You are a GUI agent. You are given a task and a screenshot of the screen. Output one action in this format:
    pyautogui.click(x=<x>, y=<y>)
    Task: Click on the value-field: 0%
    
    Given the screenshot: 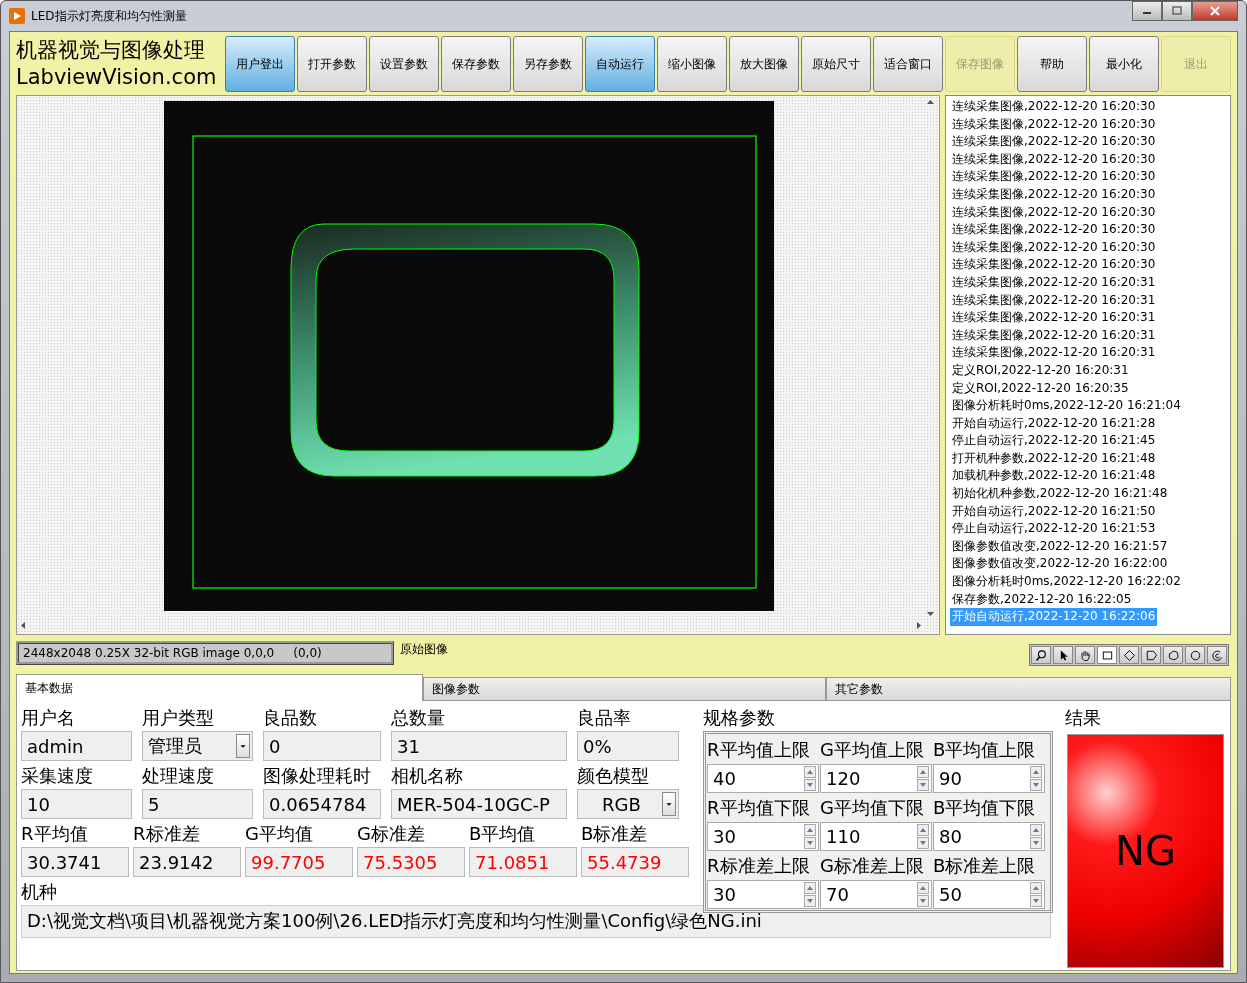 What is the action you would take?
    pyautogui.click(x=628, y=746)
    